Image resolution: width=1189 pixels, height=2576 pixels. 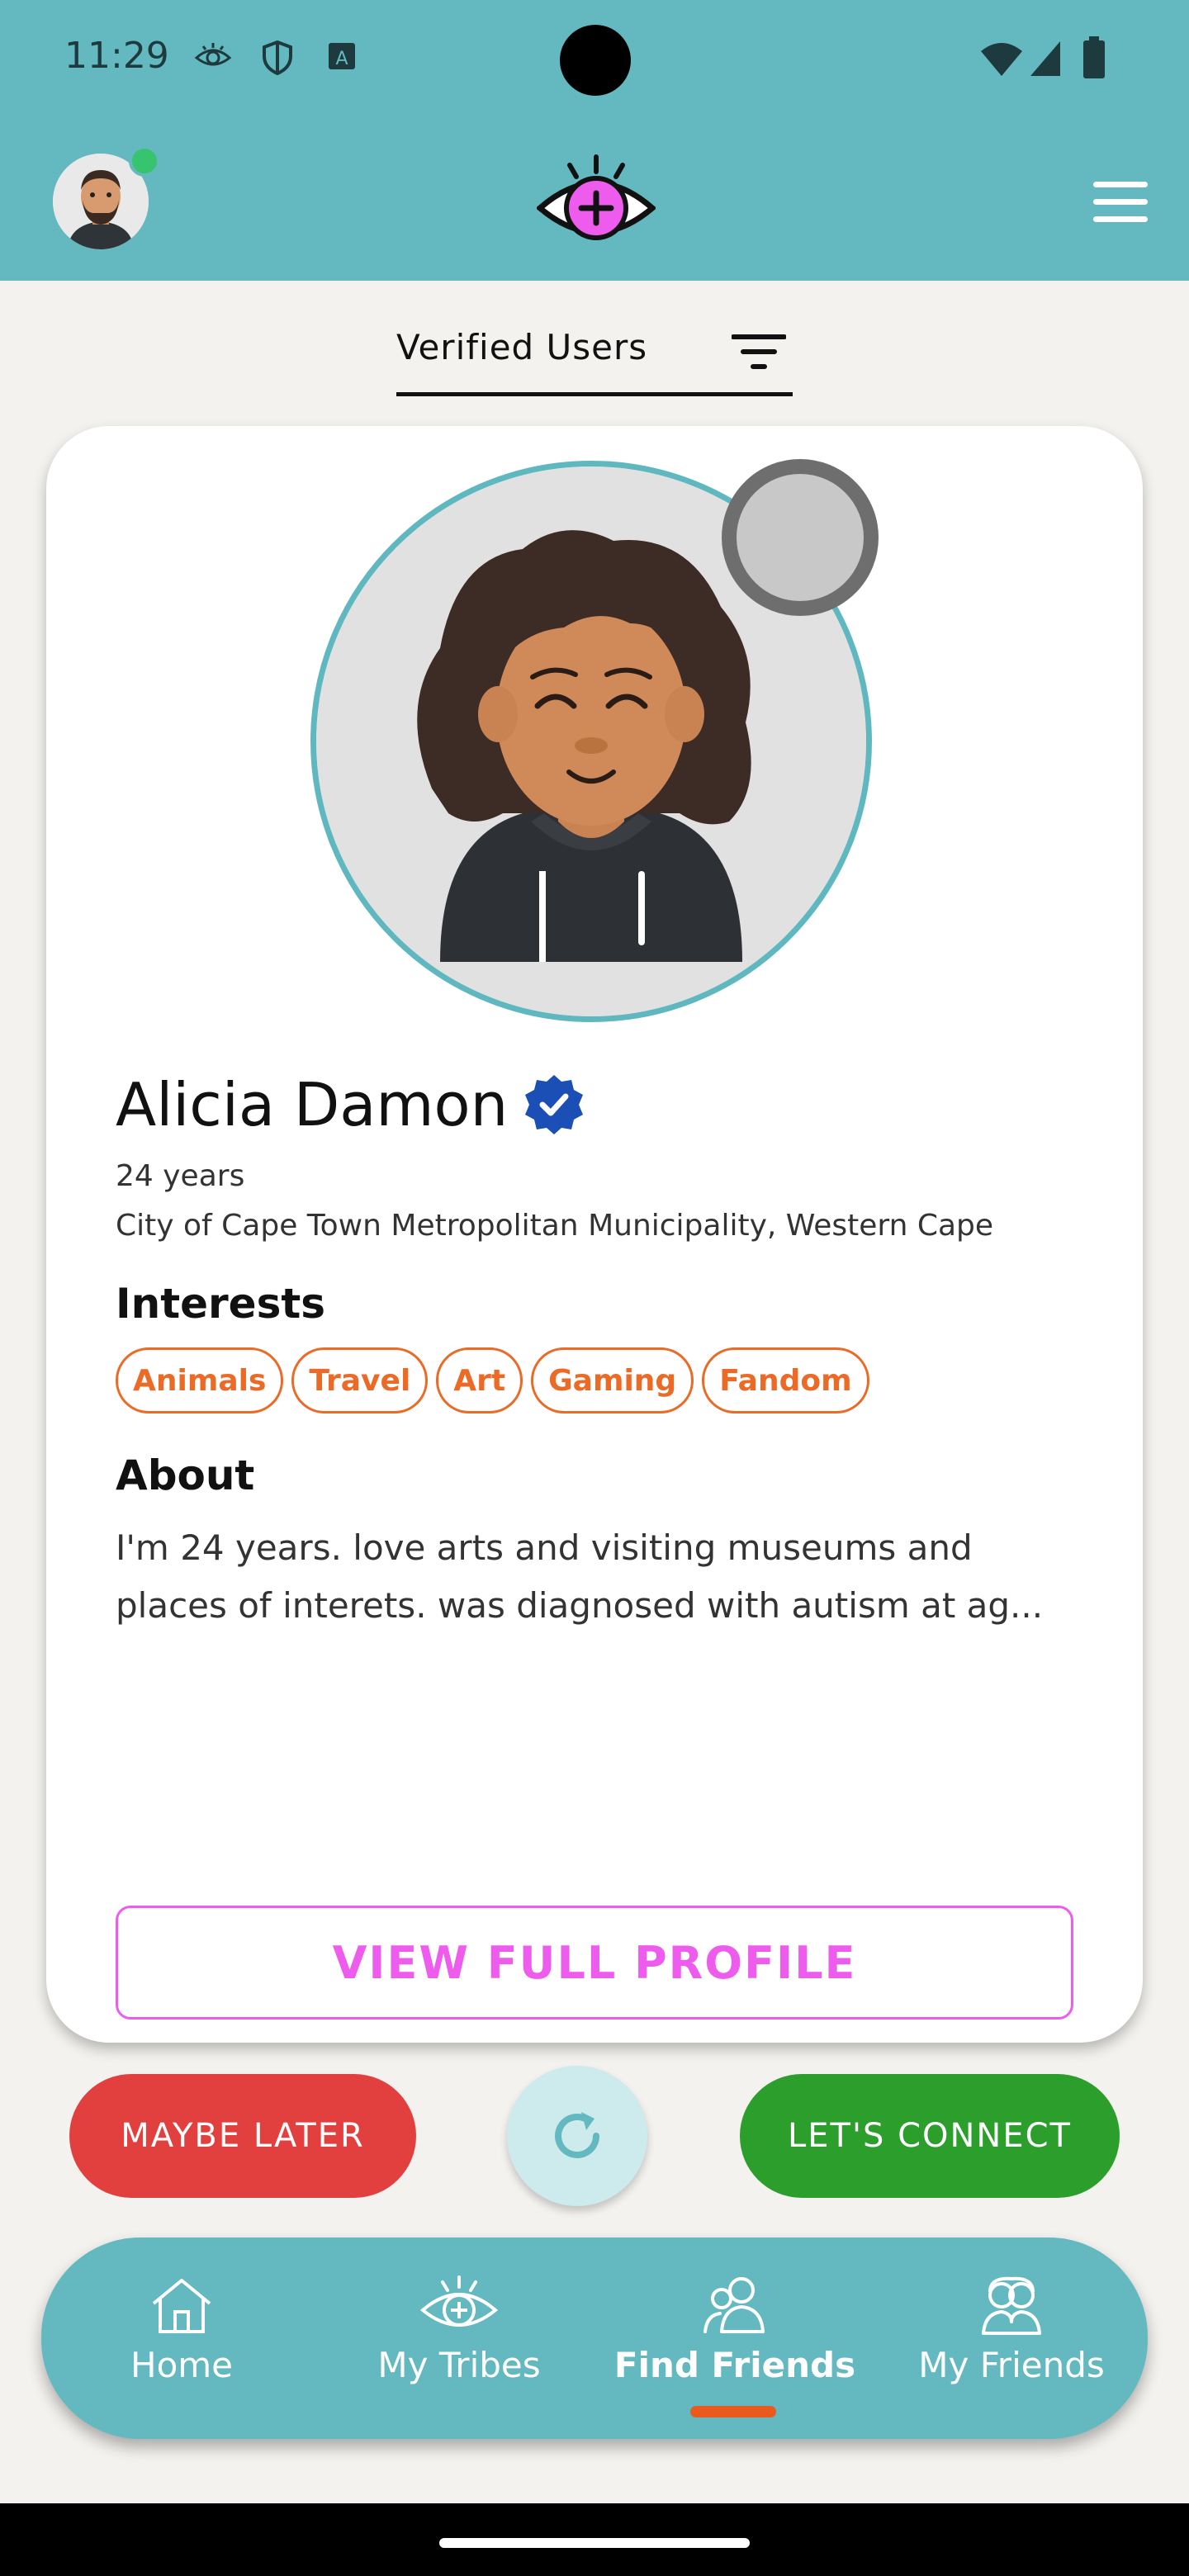 What do you see at coordinates (1001, 59) in the screenshot?
I see `wifi-icon` at bounding box center [1001, 59].